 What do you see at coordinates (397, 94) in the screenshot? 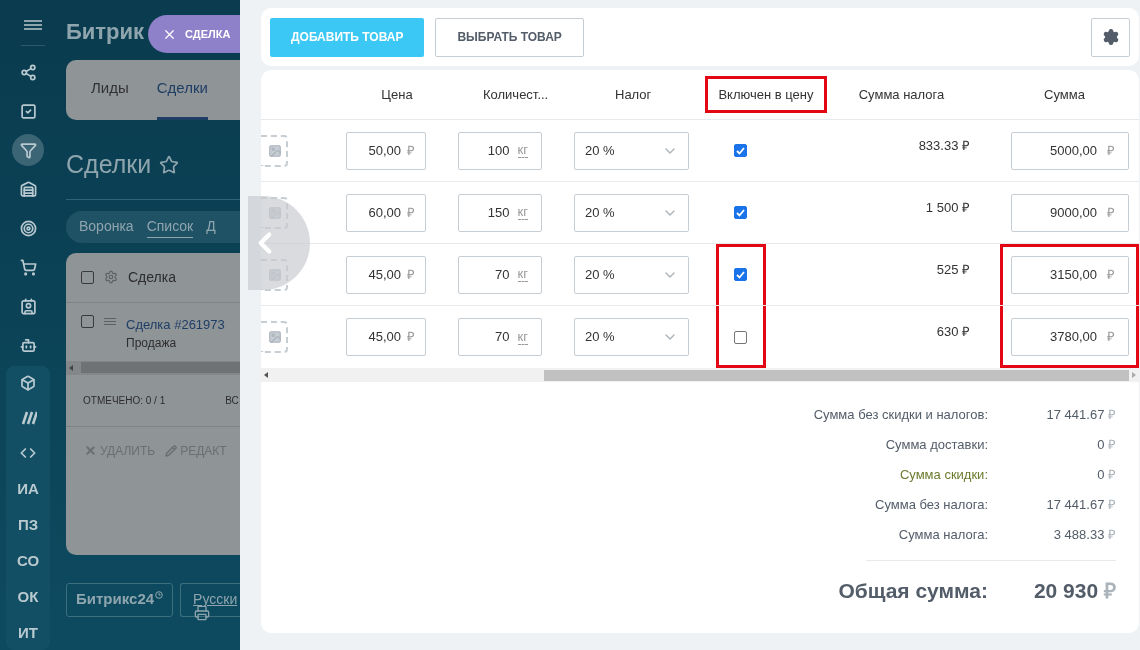
I see `column-header: Цена` at bounding box center [397, 94].